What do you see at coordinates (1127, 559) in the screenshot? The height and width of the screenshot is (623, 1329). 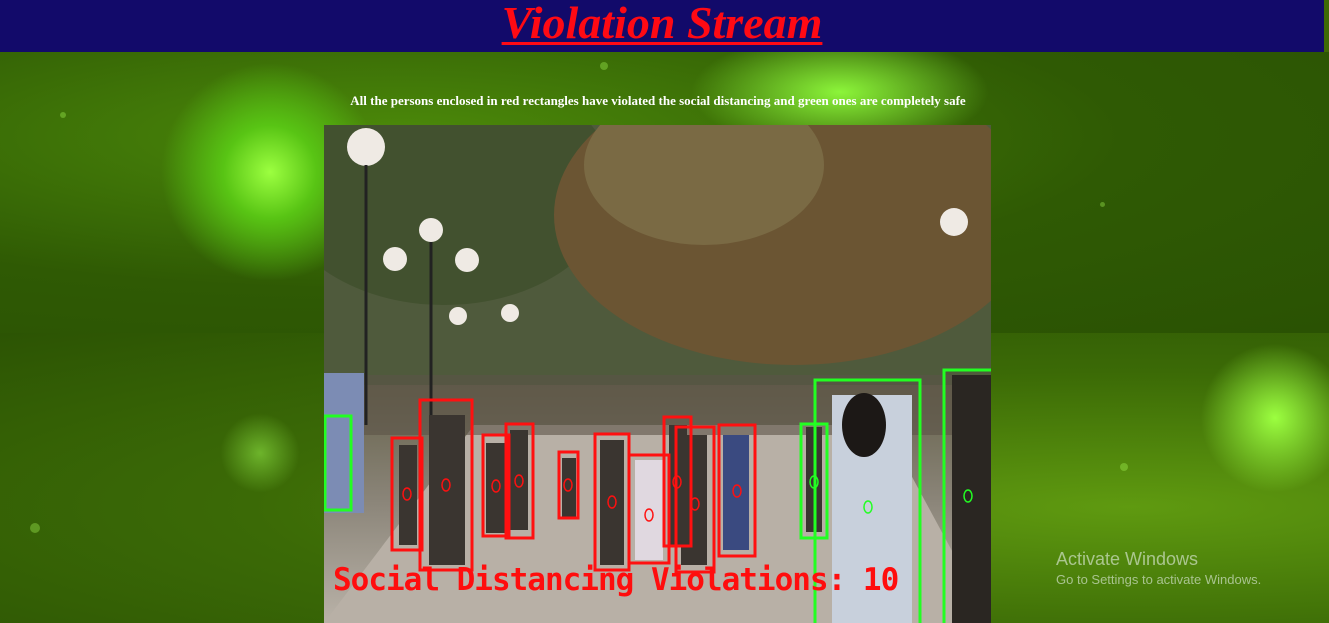 I see `watermark-title: Activate Windows` at bounding box center [1127, 559].